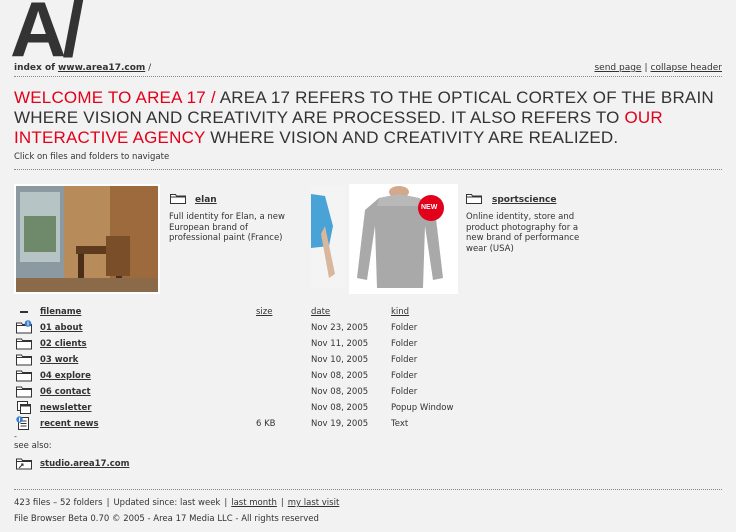 Image resolution: width=736 pixels, height=532 pixels. Describe the element at coordinates (314, 503) in the screenshot. I see `last-visit-link: my last visit` at that location.